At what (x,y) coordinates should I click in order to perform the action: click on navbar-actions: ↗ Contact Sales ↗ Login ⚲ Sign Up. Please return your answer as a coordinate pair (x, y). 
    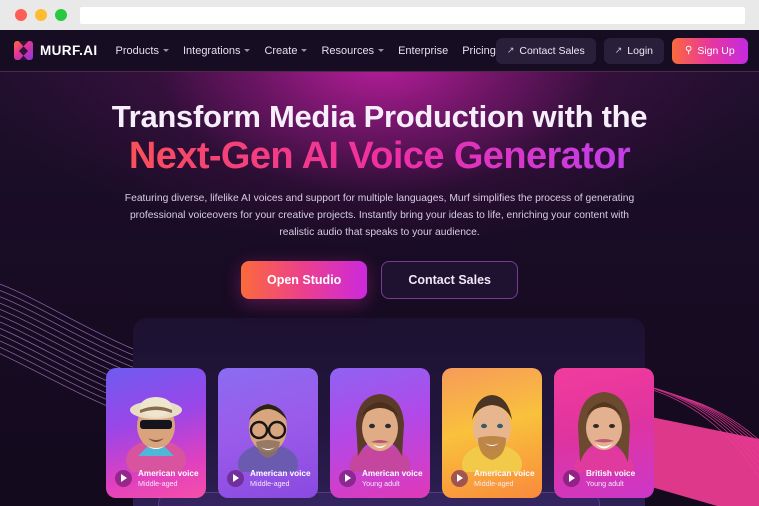
    Looking at the image, I should click on (621, 50).